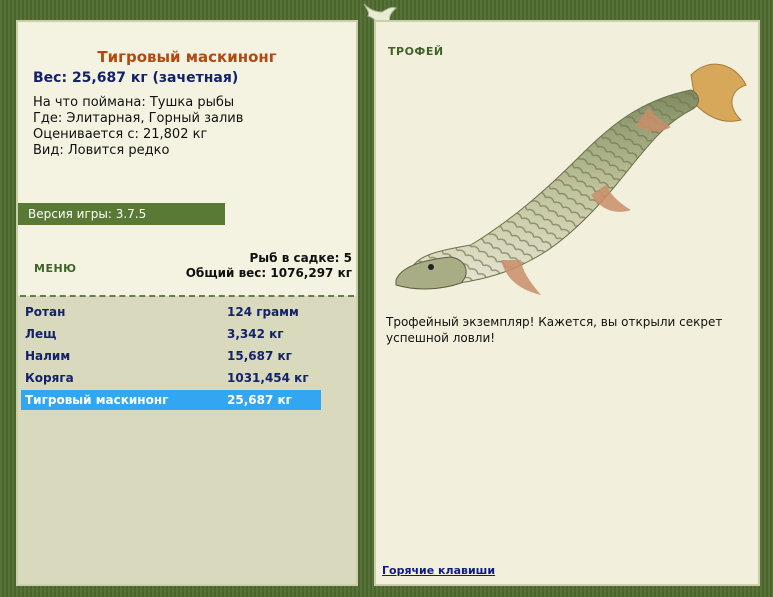 The height and width of the screenshot is (597, 773). Describe the element at coordinates (138, 118) in the screenshot. I see `fish-location: Где: Элитарная, Горный залив` at that location.